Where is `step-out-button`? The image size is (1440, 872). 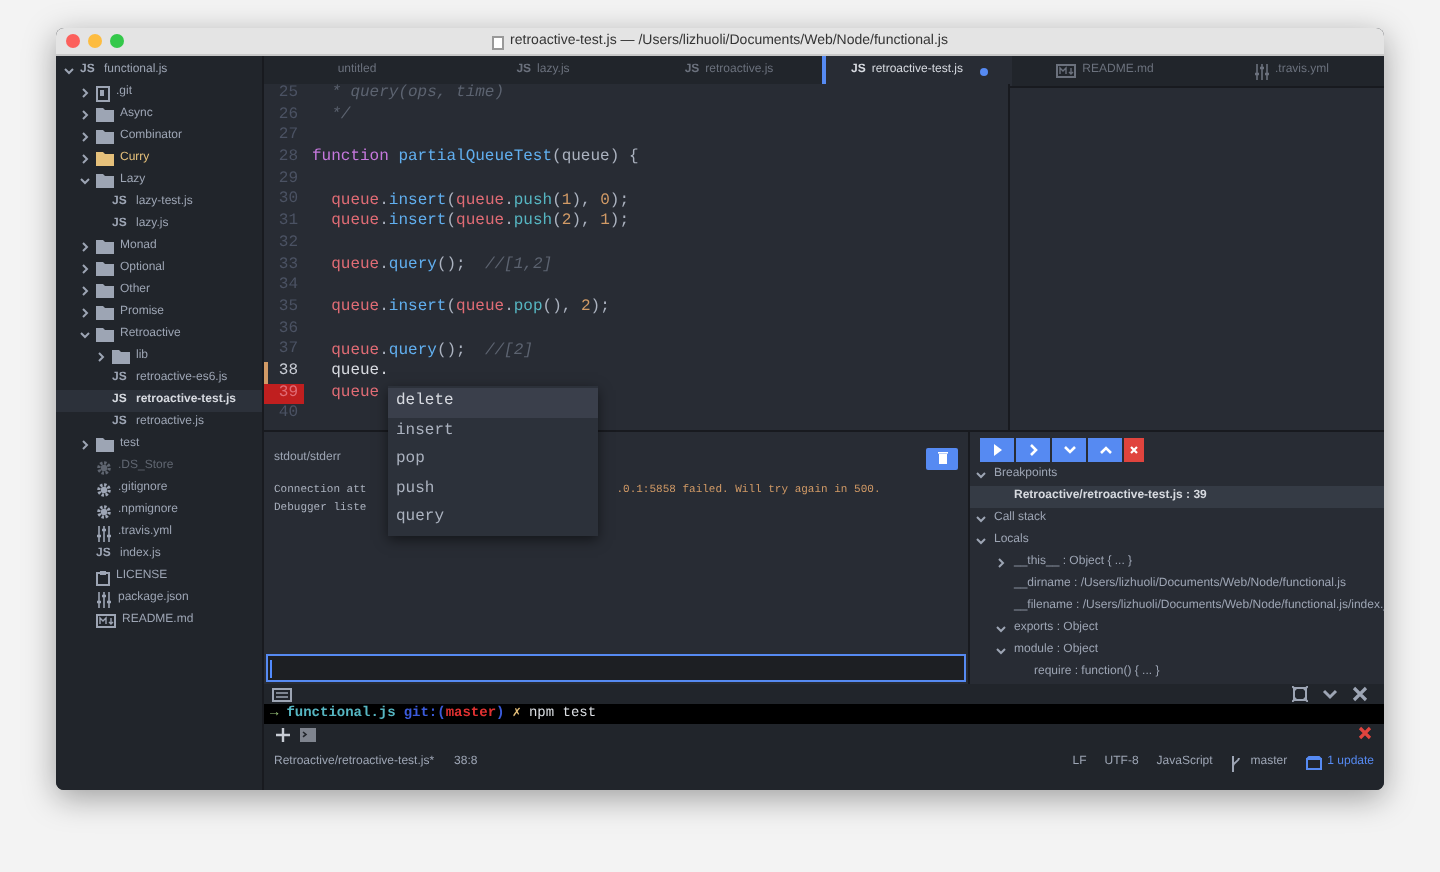 step-out-button is located at coordinates (1105, 450).